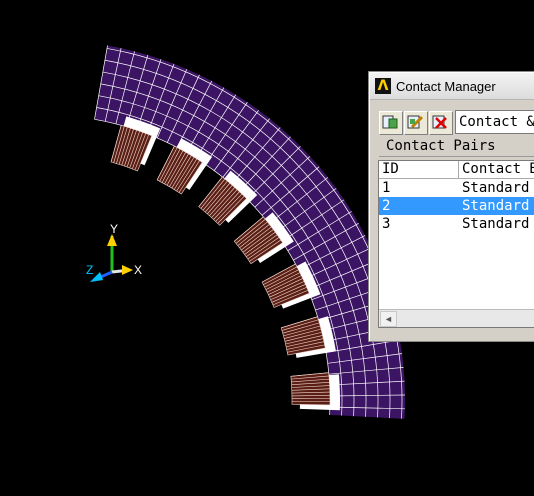  I want to click on triad-y-label: Y, so click(114, 229).